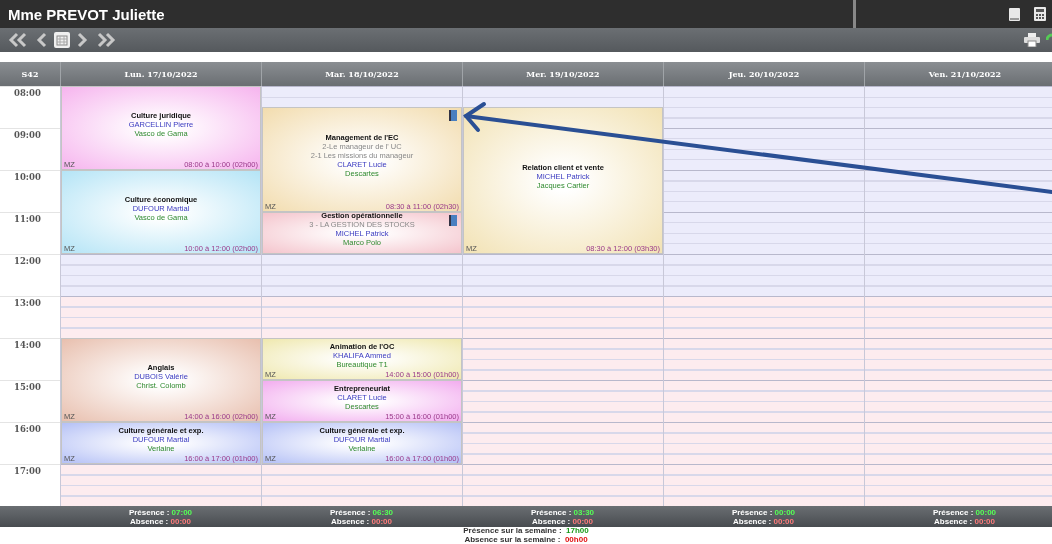 This screenshot has width=1052, height=544. Describe the element at coordinates (1014, 14) in the screenshot. I see `book-icon` at that location.